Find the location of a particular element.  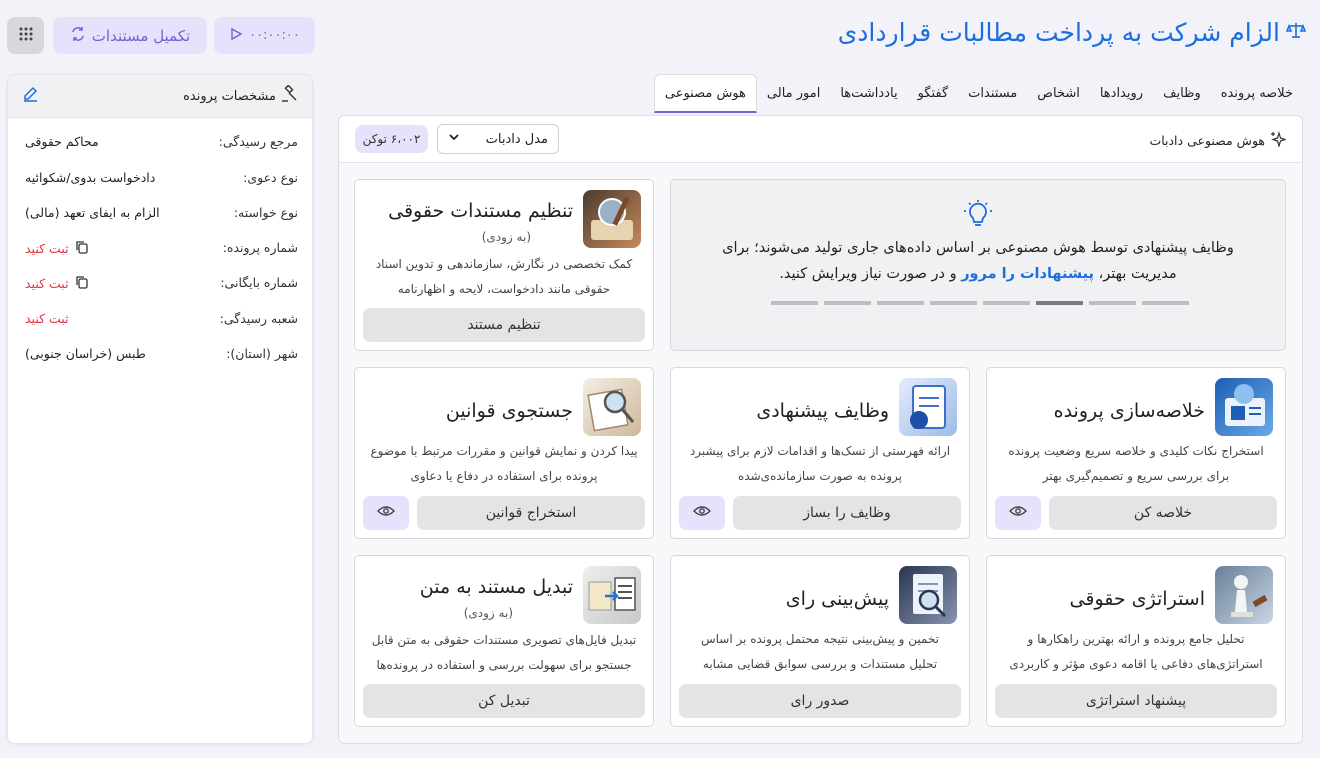

issue-verdict-button: صدور رای is located at coordinates (820, 701).